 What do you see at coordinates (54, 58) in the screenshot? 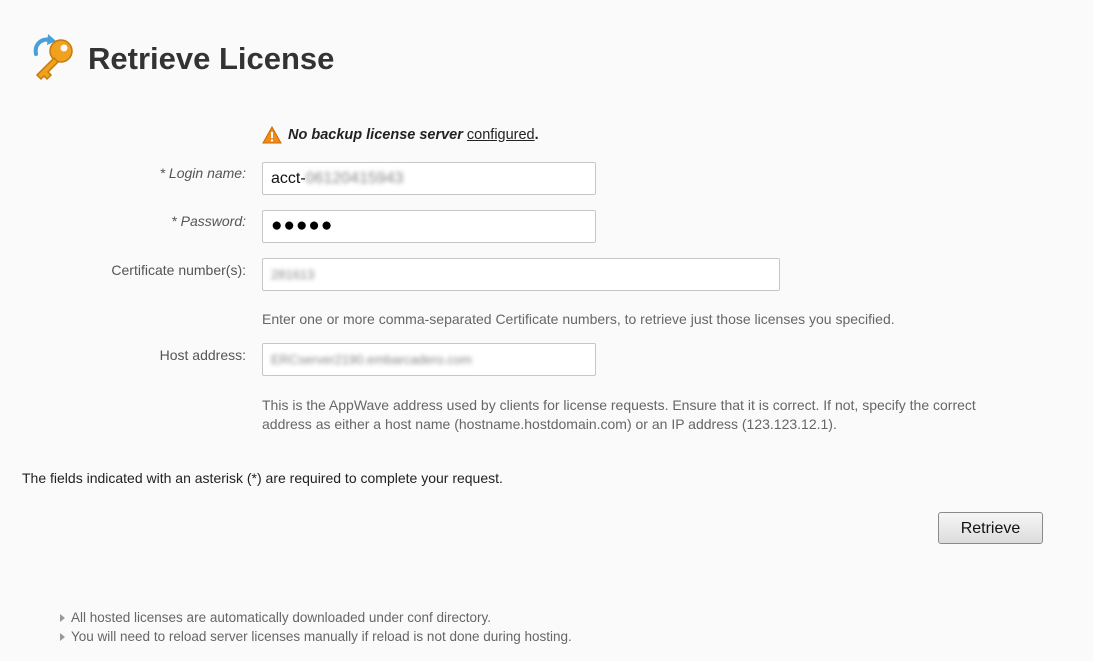
I see `key-icon` at bounding box center [54, 58].